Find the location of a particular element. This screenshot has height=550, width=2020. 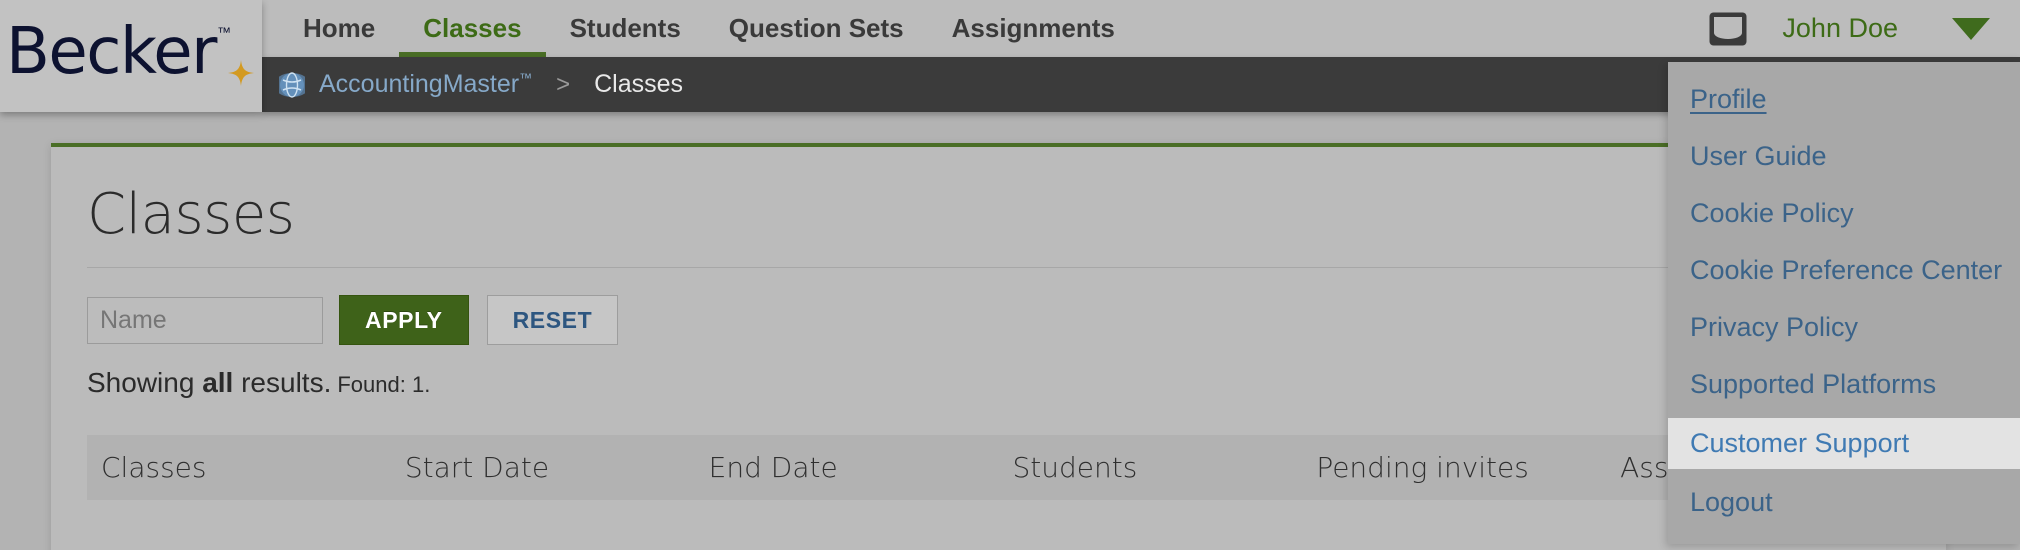

brand-logo-wordmark: Becker ™ is located at coordinates (118, 52).